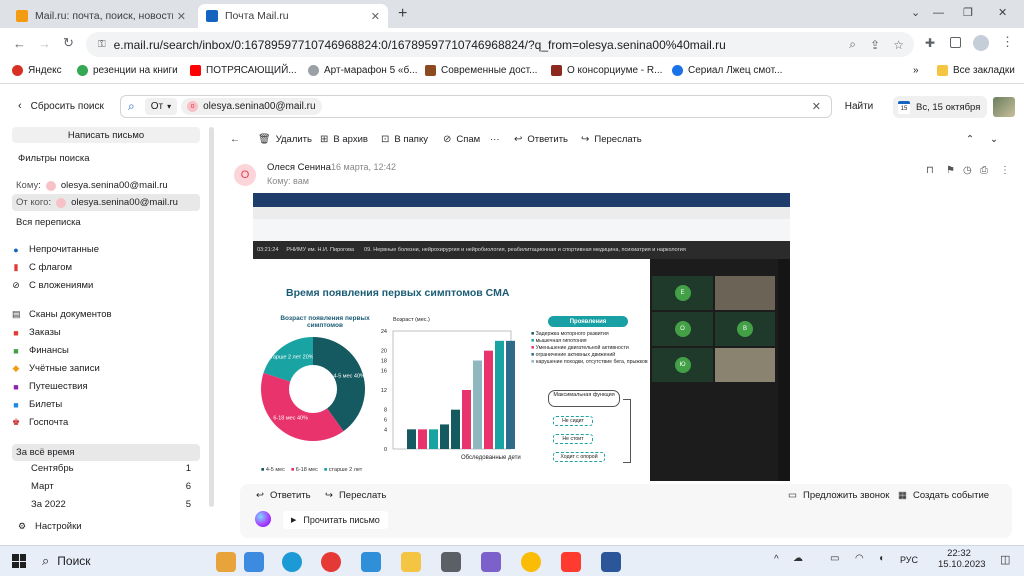  I want to click on sidebar-item-scans: ▤ Сканы документов, so click(62, 314).